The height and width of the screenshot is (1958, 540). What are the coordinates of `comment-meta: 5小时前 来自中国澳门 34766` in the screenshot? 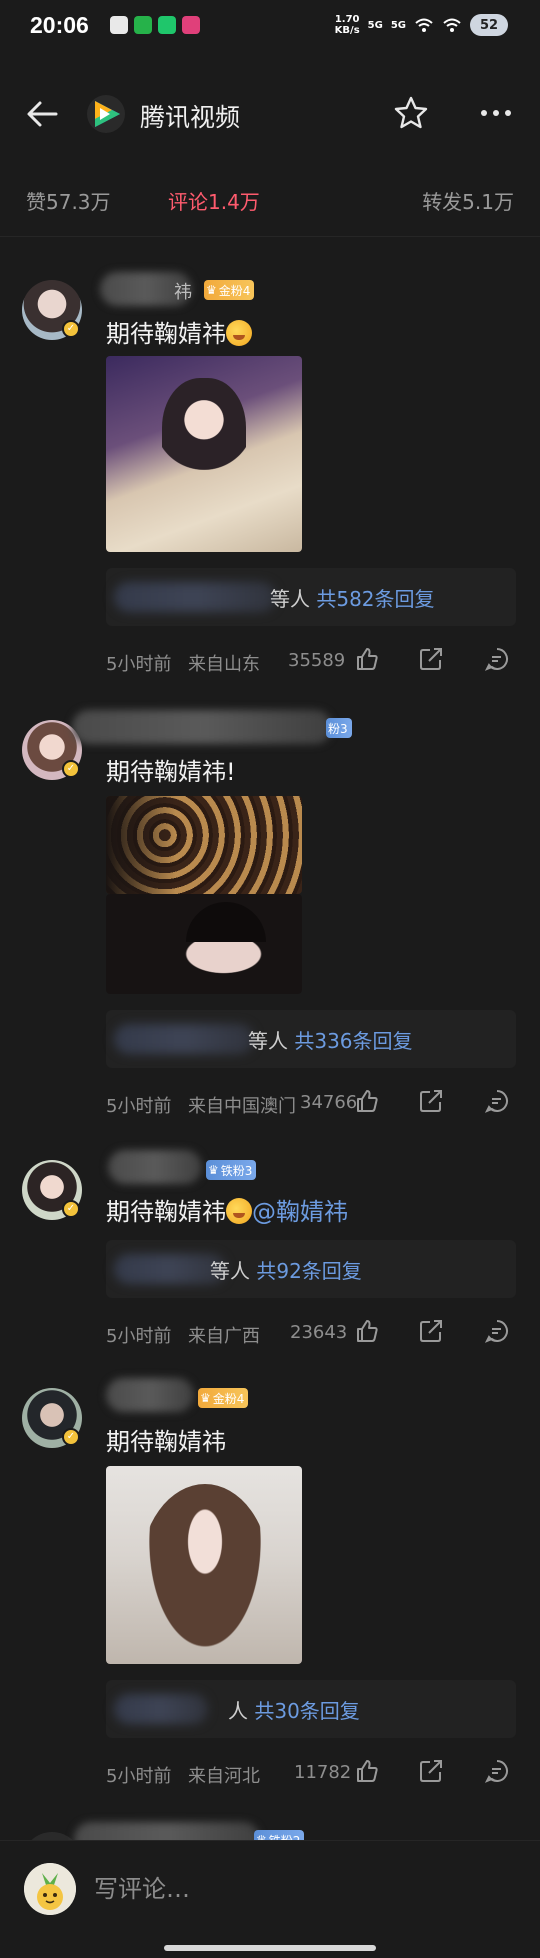 It's located at (311, 1103).